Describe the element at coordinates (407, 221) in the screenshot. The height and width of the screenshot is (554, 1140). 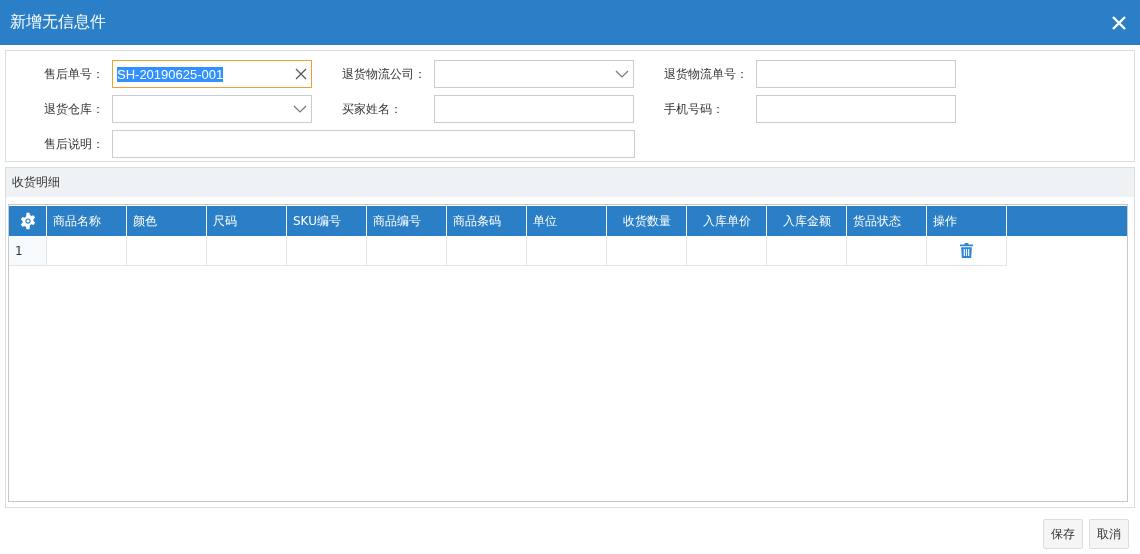
I see `column-header: 商品编号` at that location.